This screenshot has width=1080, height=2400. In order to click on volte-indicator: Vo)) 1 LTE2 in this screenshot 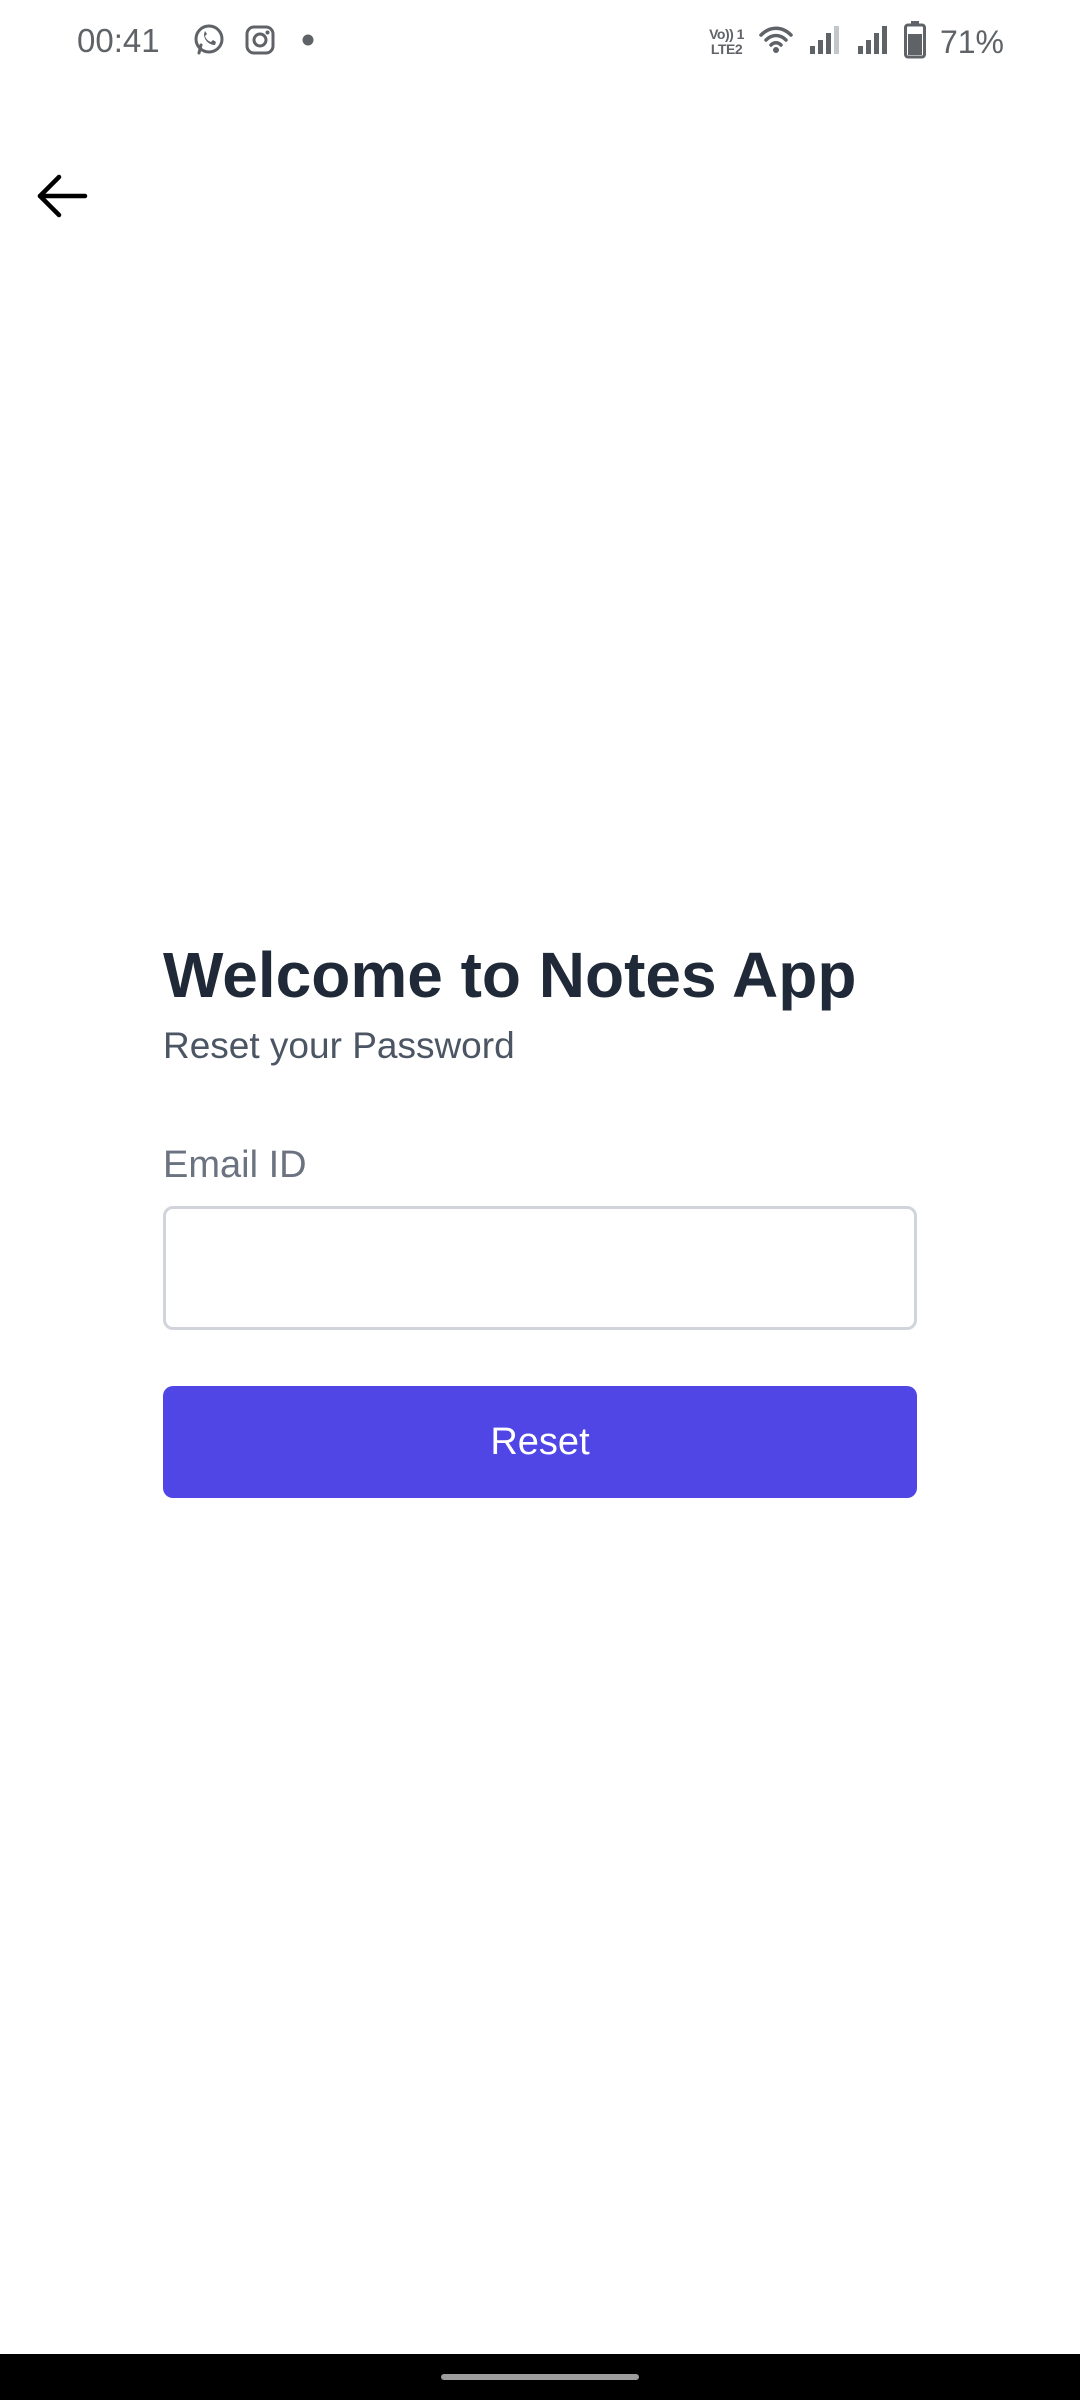, I will do `click(726, 42)`.